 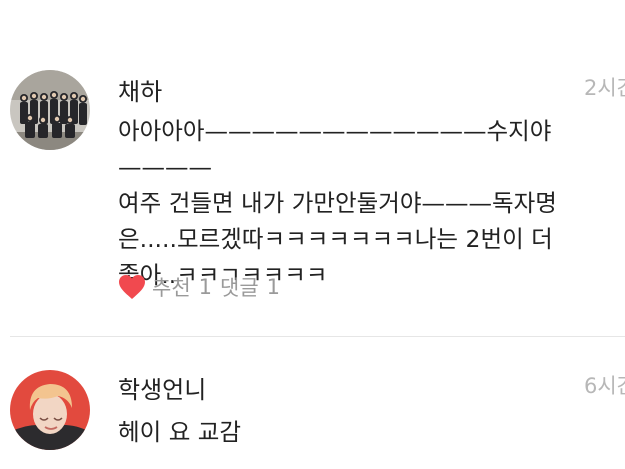 I want to click on profile-photo-avatar-image, so click(x=50, y=410).